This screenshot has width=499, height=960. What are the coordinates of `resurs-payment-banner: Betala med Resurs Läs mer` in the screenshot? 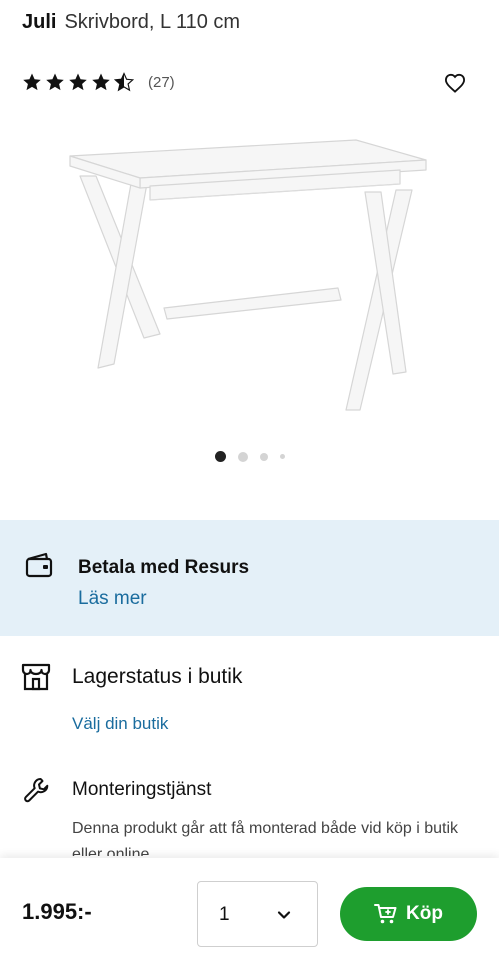 It's located at (249, 578).